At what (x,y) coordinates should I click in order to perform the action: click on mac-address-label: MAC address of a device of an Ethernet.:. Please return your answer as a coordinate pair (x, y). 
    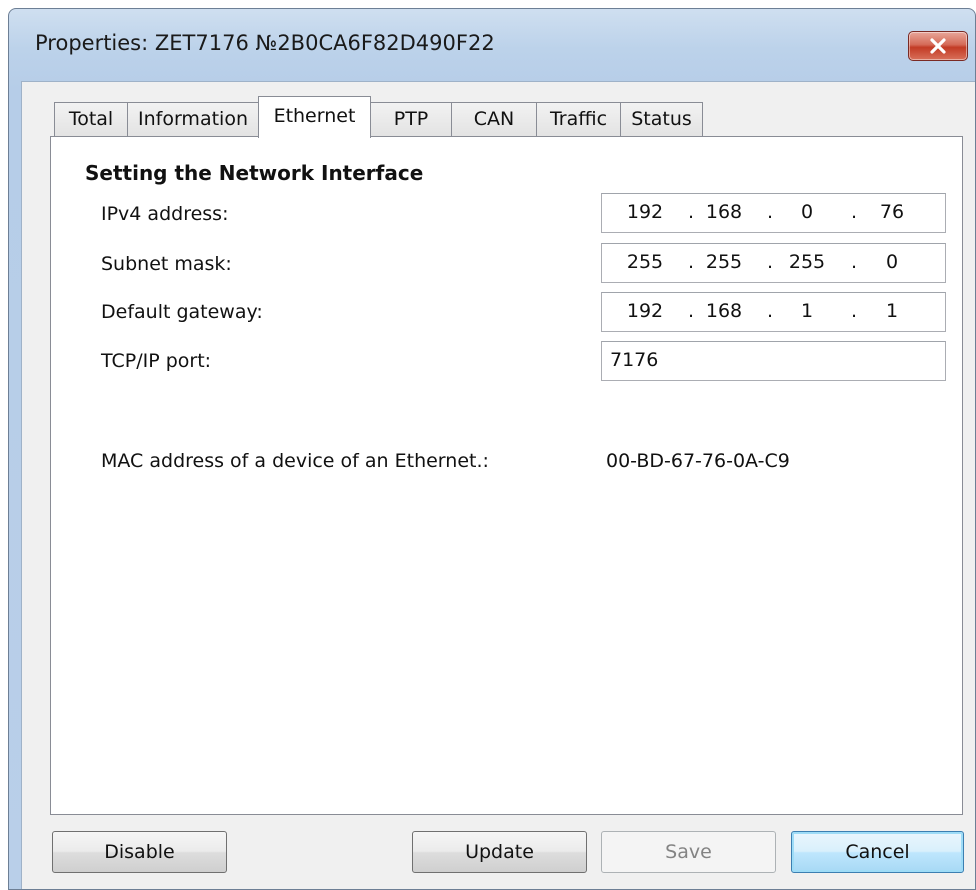
    Looking at the image, I should click on (295, 461).